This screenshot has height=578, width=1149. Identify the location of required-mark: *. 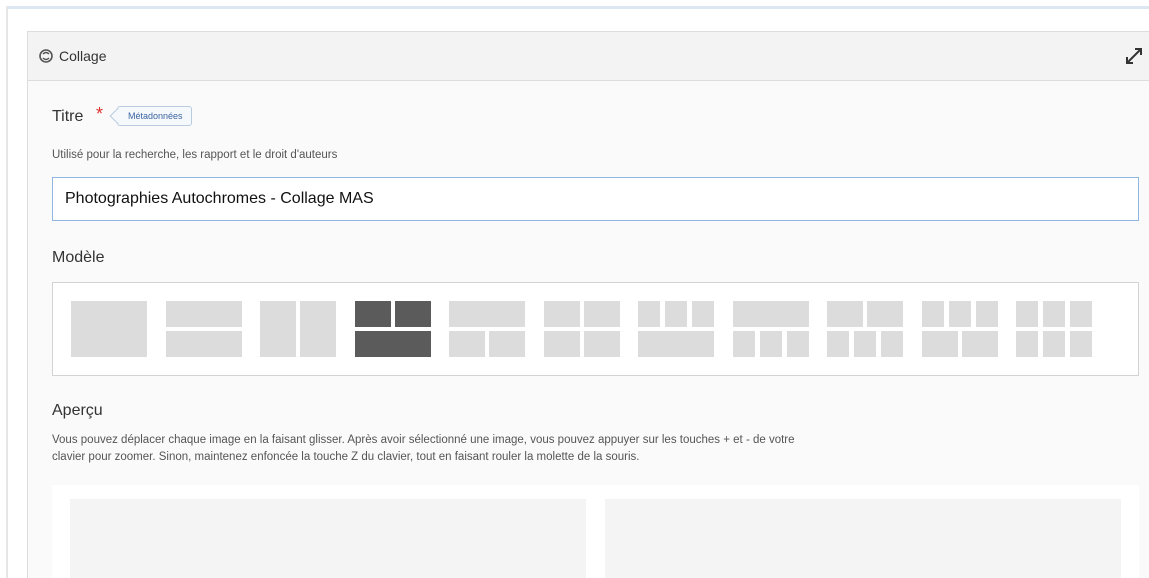
(100, 114).